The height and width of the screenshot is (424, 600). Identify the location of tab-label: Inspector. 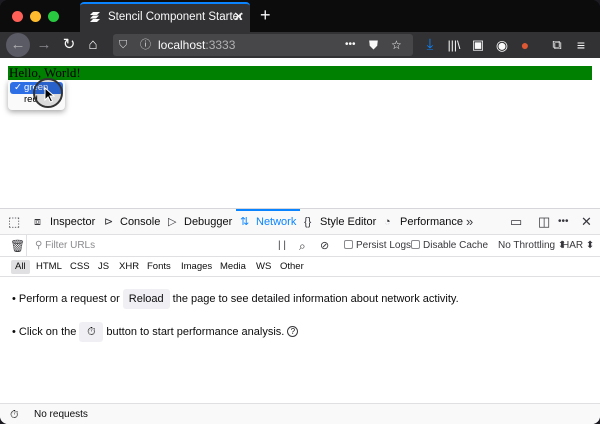
(73, 222).